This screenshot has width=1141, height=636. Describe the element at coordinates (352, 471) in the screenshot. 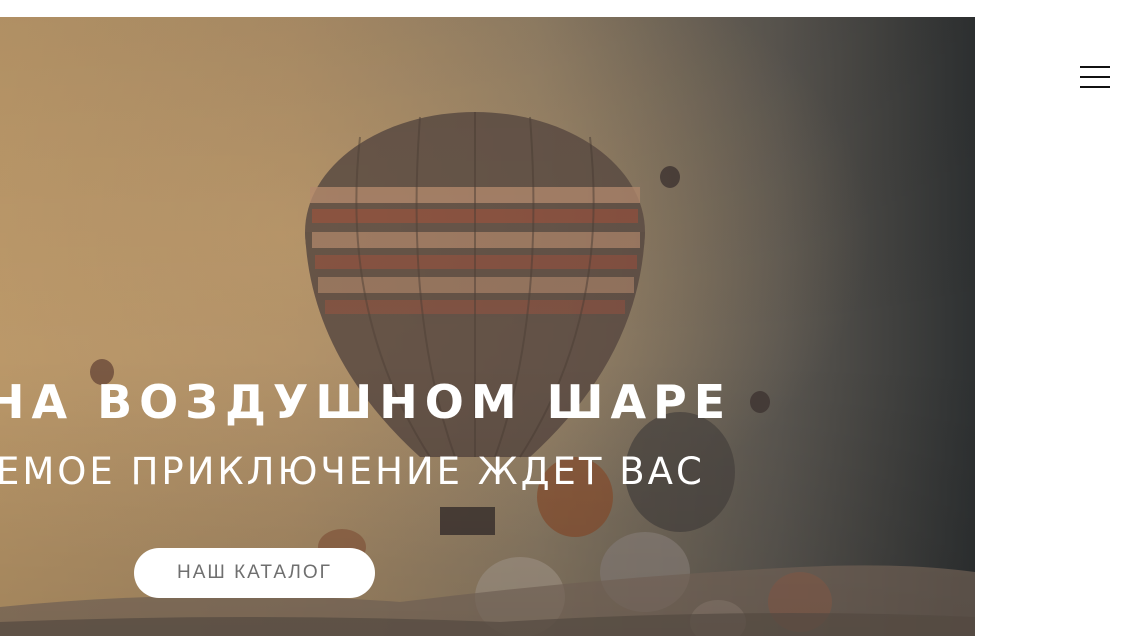

I see `hero-subtitle: ЕМОЕ ПРИКЛЮЧЕНИЕ ЖДЕТ ВАС` at that location.